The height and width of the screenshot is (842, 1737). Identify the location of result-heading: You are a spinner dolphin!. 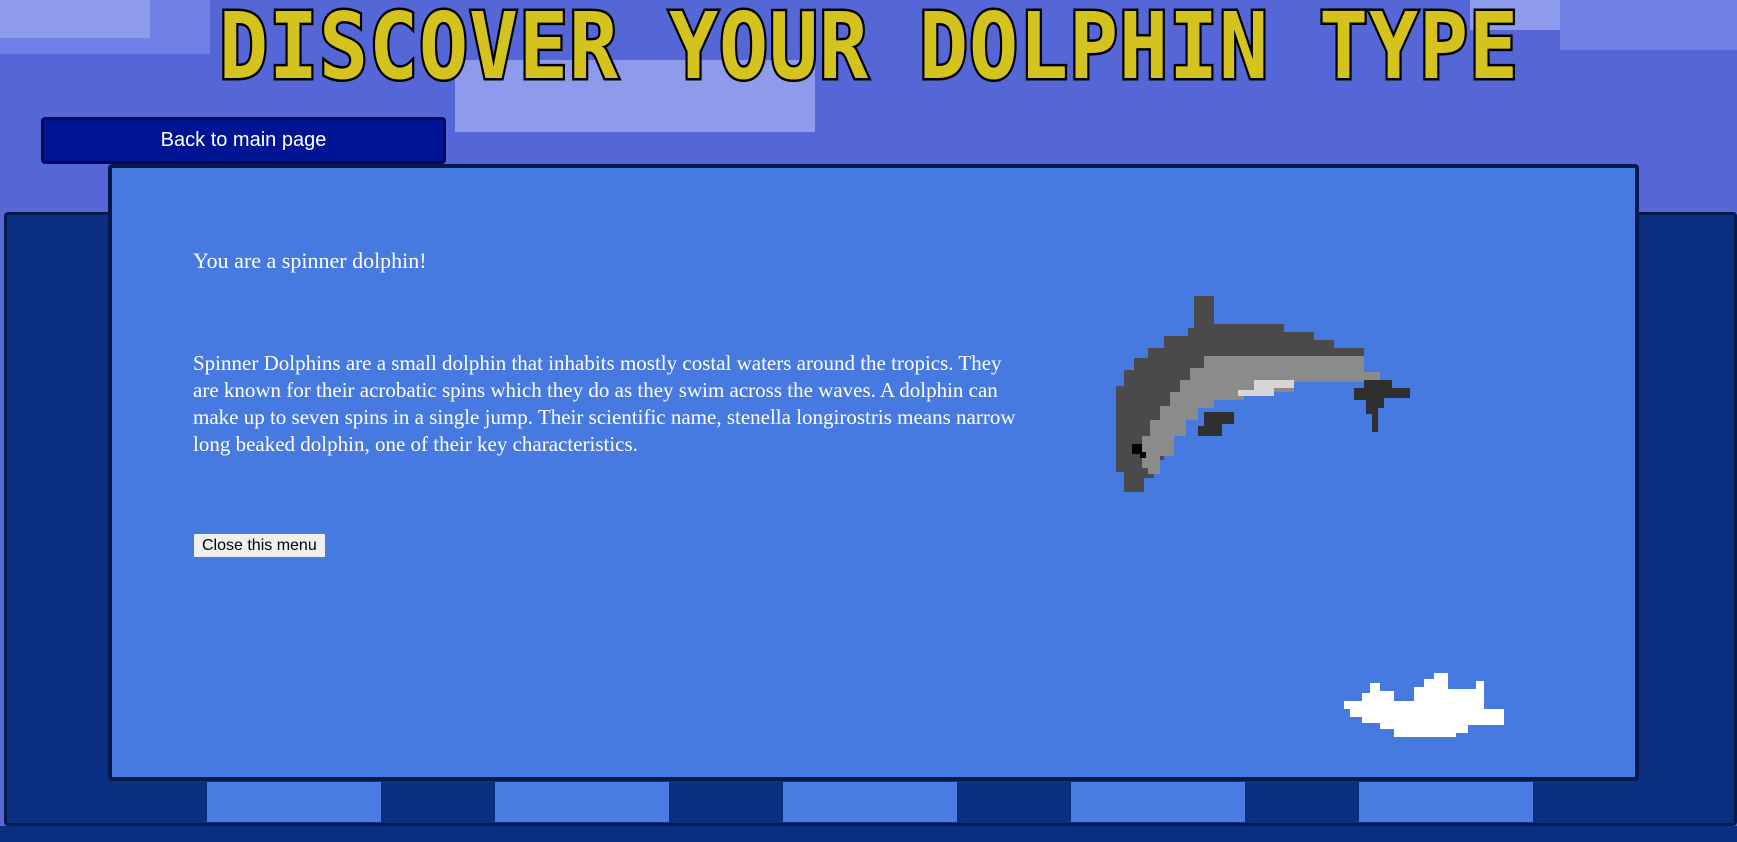
(310, 260).